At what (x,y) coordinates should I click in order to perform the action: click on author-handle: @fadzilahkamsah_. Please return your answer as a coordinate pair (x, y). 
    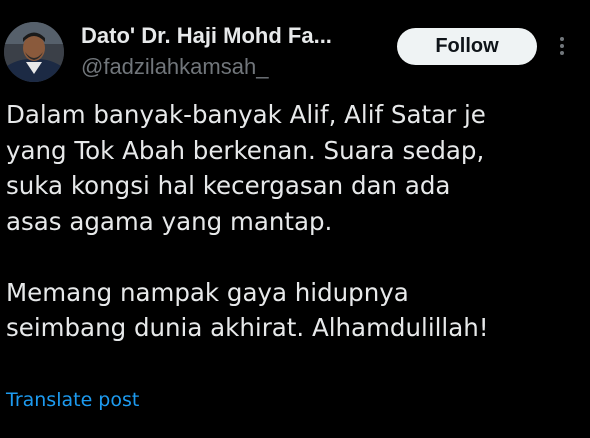
    Looking at the image, I should click on (174, 67).